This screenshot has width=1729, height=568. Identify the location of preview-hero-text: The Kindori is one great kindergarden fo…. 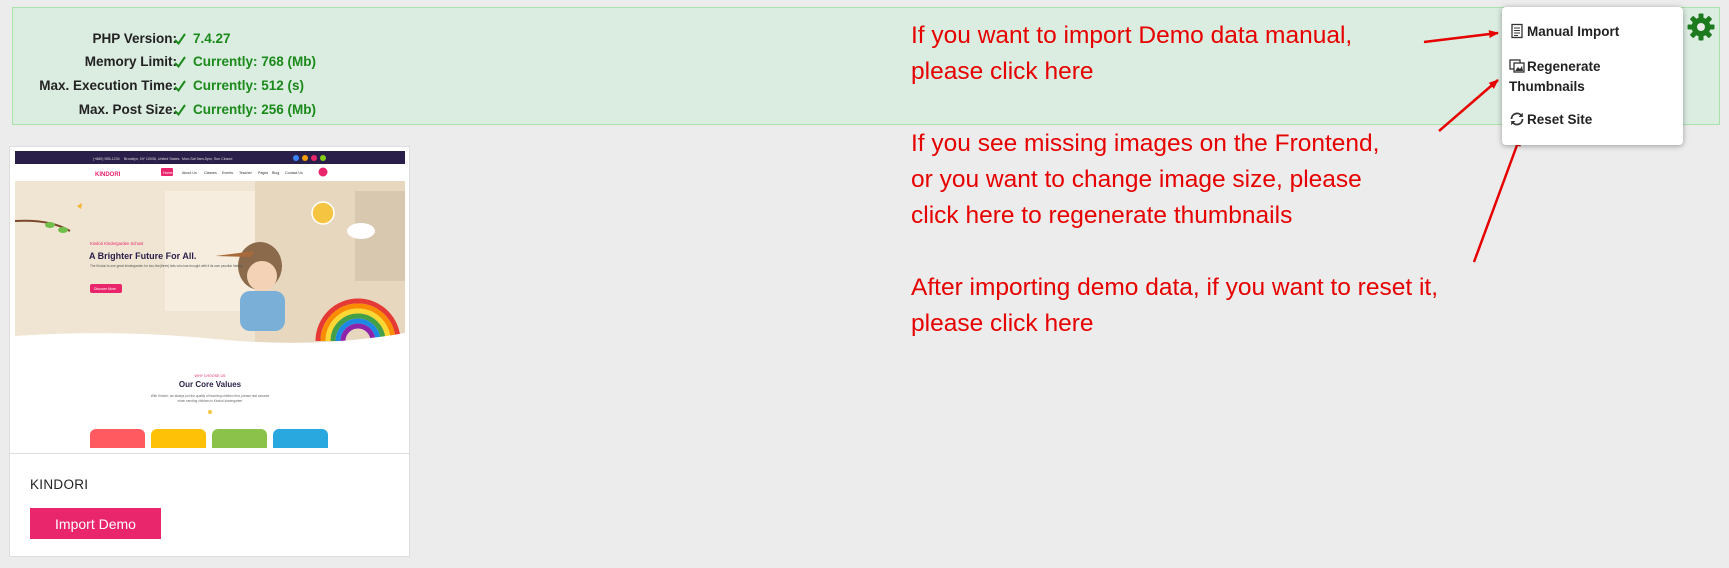
(166, 266).